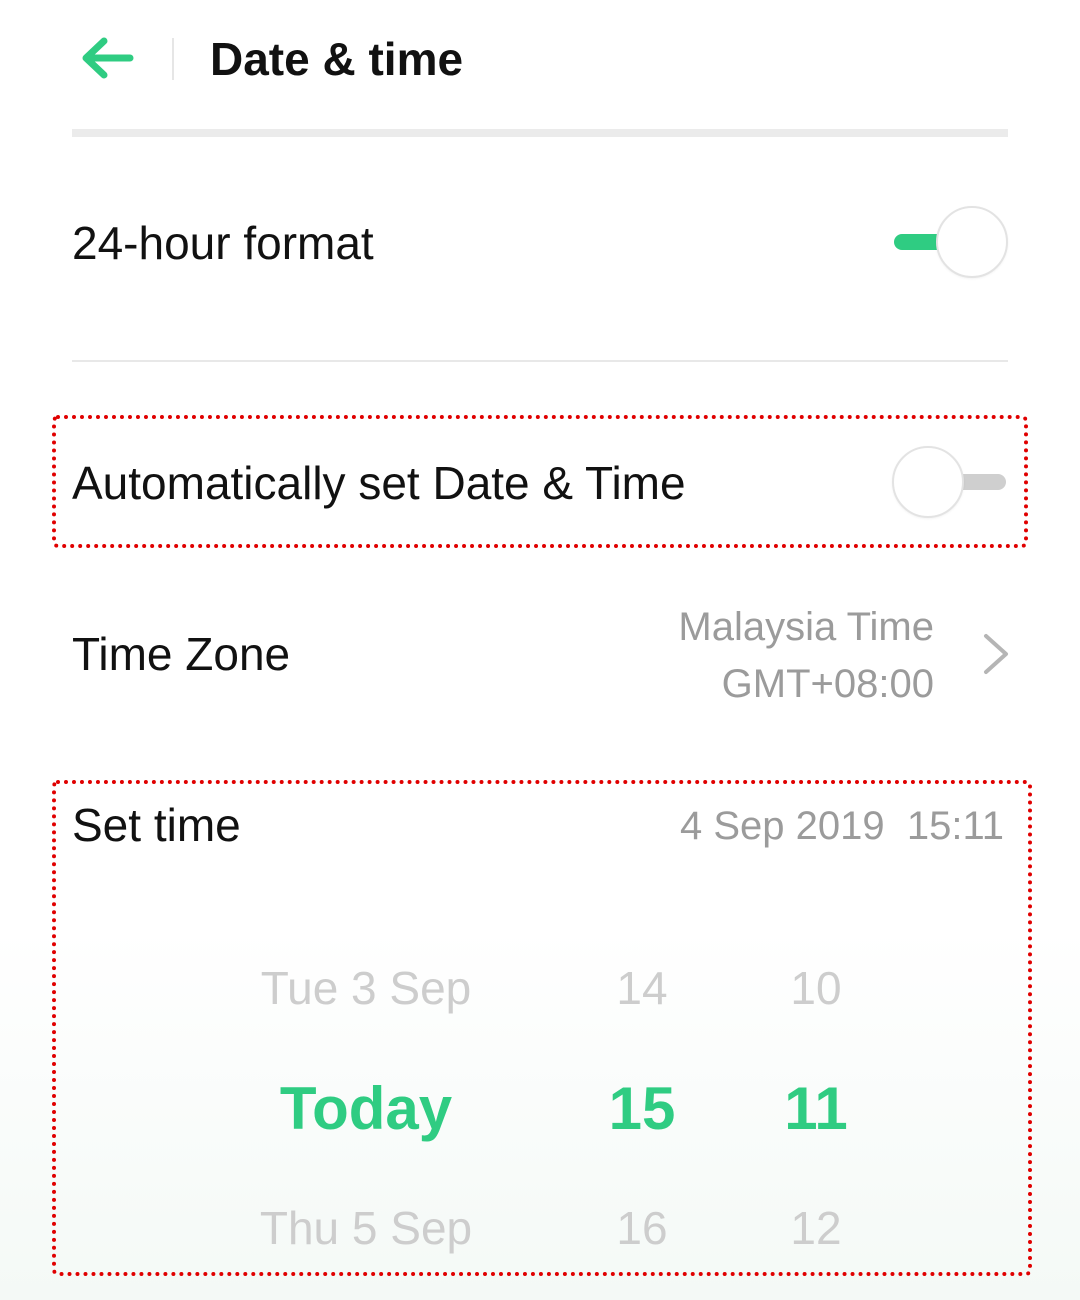  I want to click on date-selected-option: Today, so click(366, 1108).